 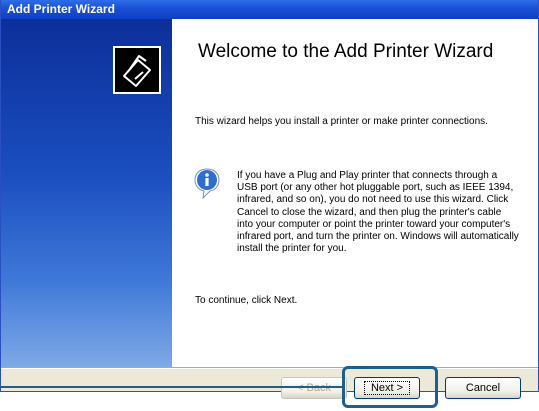 I want to click on page-title: Welcome to the Add Printer Wizard, so click(x=346, y=51).